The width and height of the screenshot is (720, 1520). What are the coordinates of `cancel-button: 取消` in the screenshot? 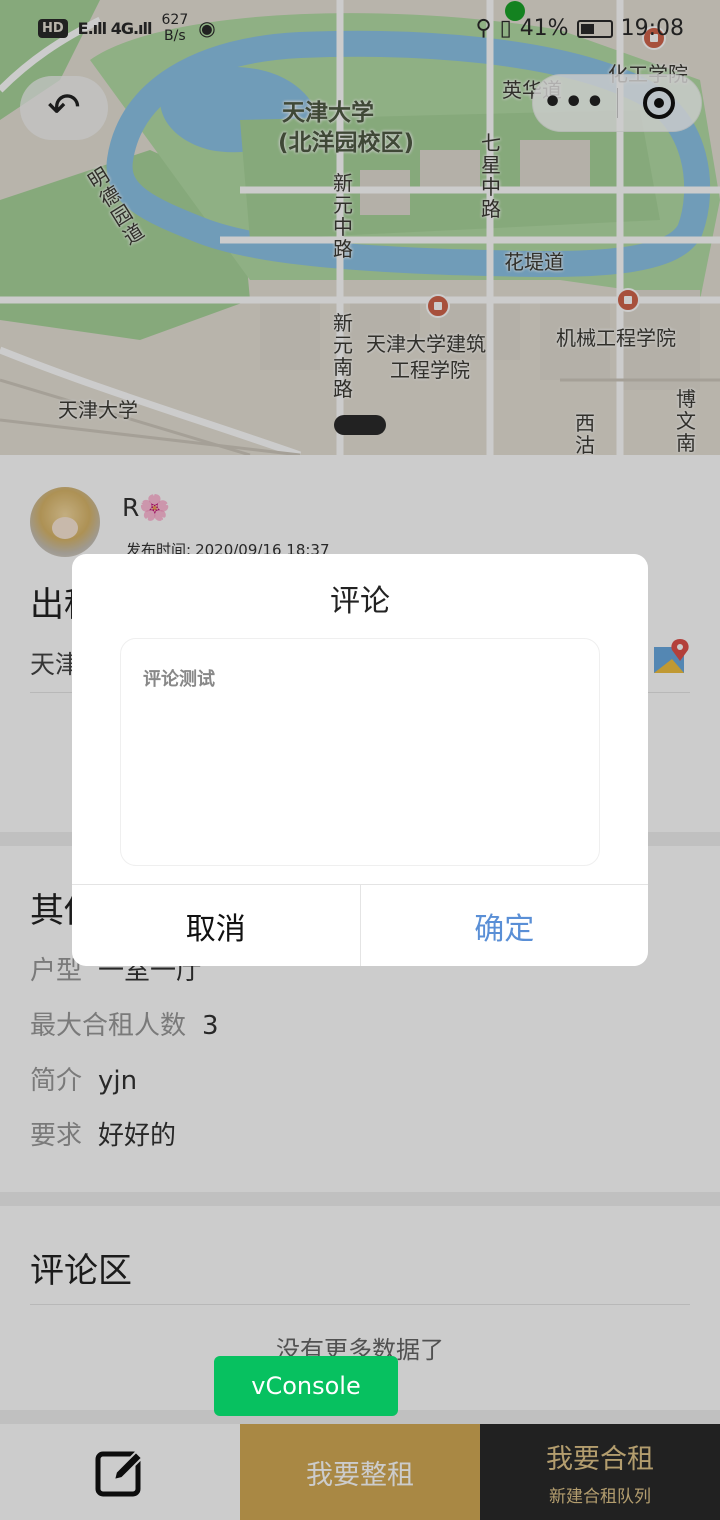 It's located at (216, 925).